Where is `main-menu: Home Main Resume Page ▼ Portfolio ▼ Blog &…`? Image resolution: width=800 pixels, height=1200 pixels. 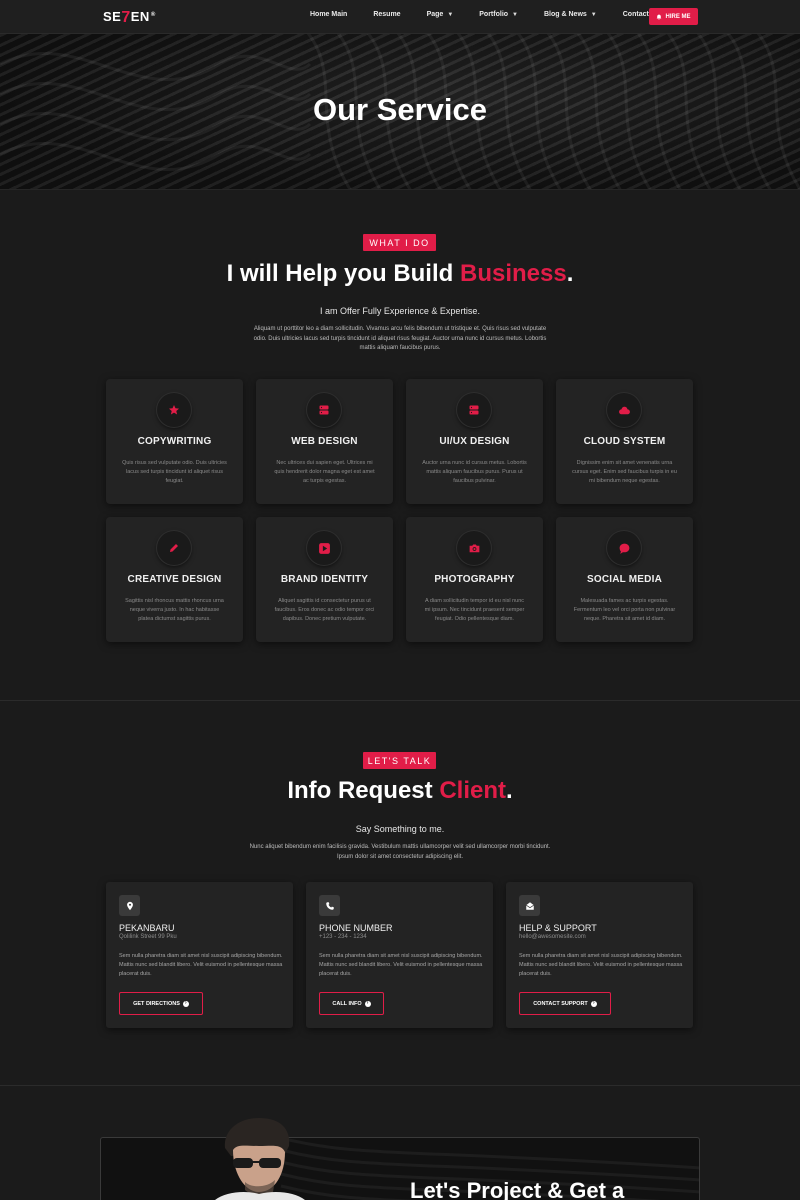 main-menu: Home Main Resume Page ▼ Portfolio ▼ Blog &… is located at coordinates (492, 14).